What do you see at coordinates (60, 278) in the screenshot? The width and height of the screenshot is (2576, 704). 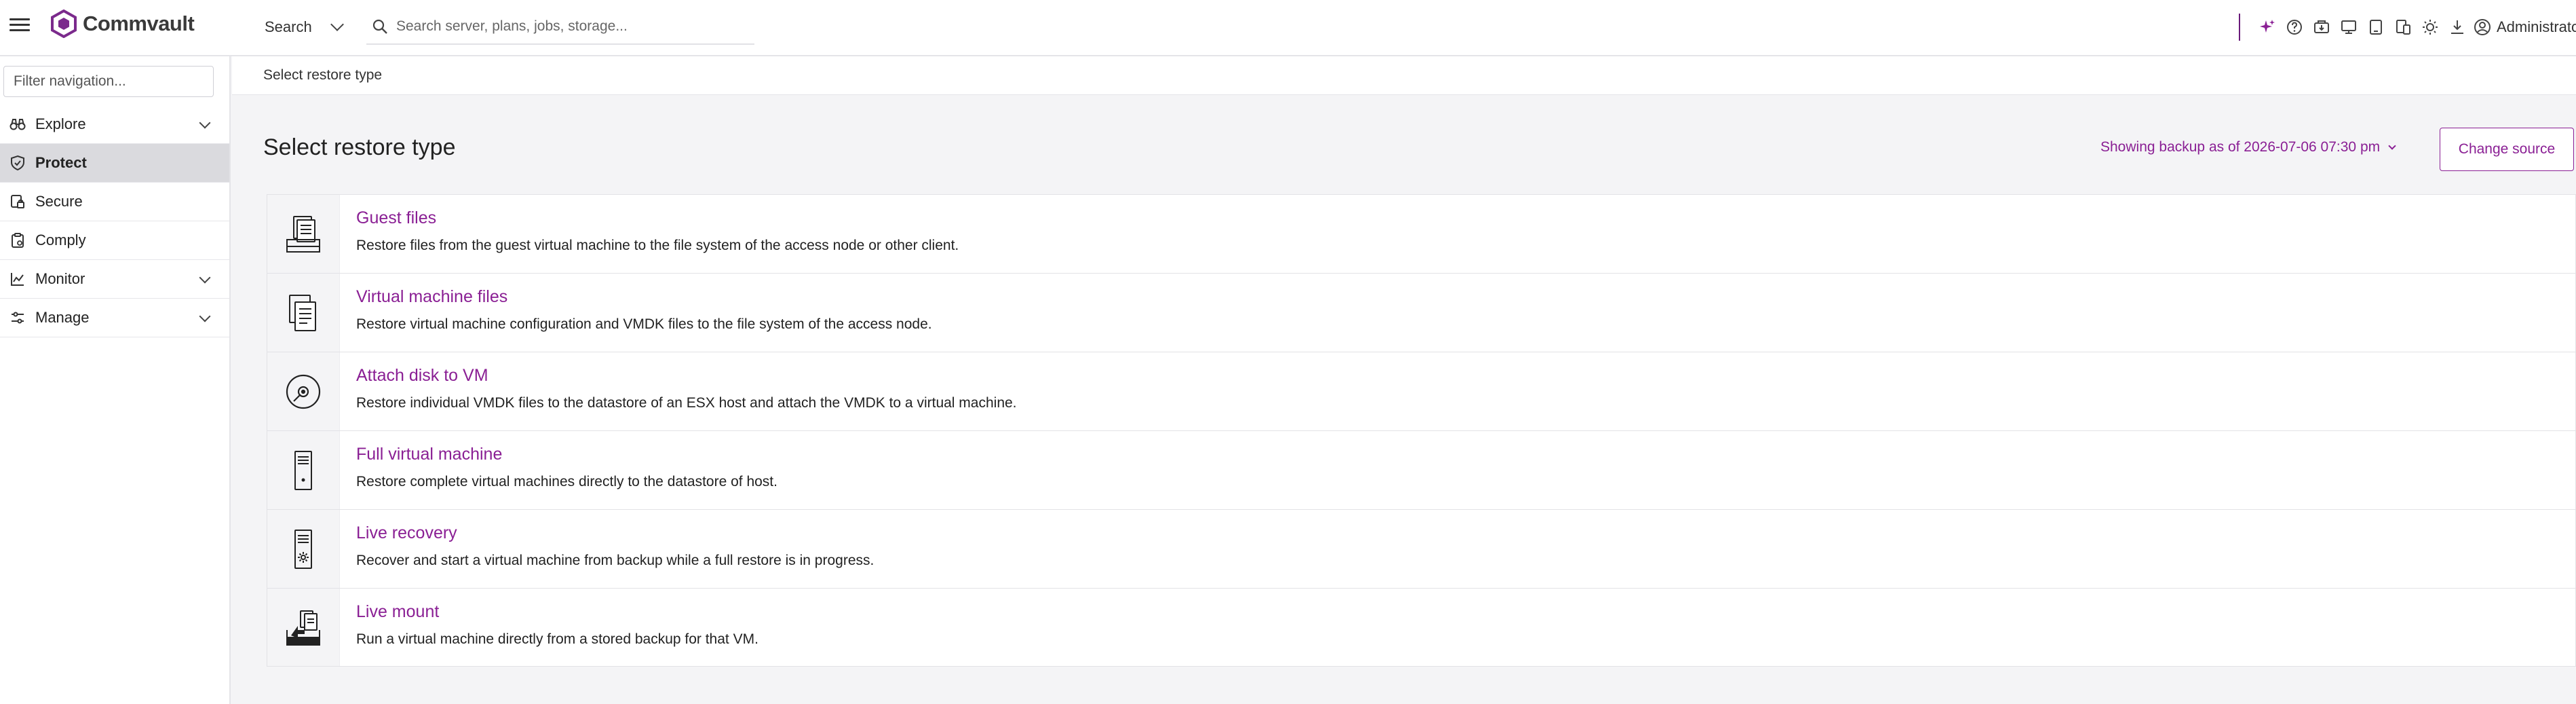 I see `sidebar-item-label: Monitor` at bounding box center [60, 278].